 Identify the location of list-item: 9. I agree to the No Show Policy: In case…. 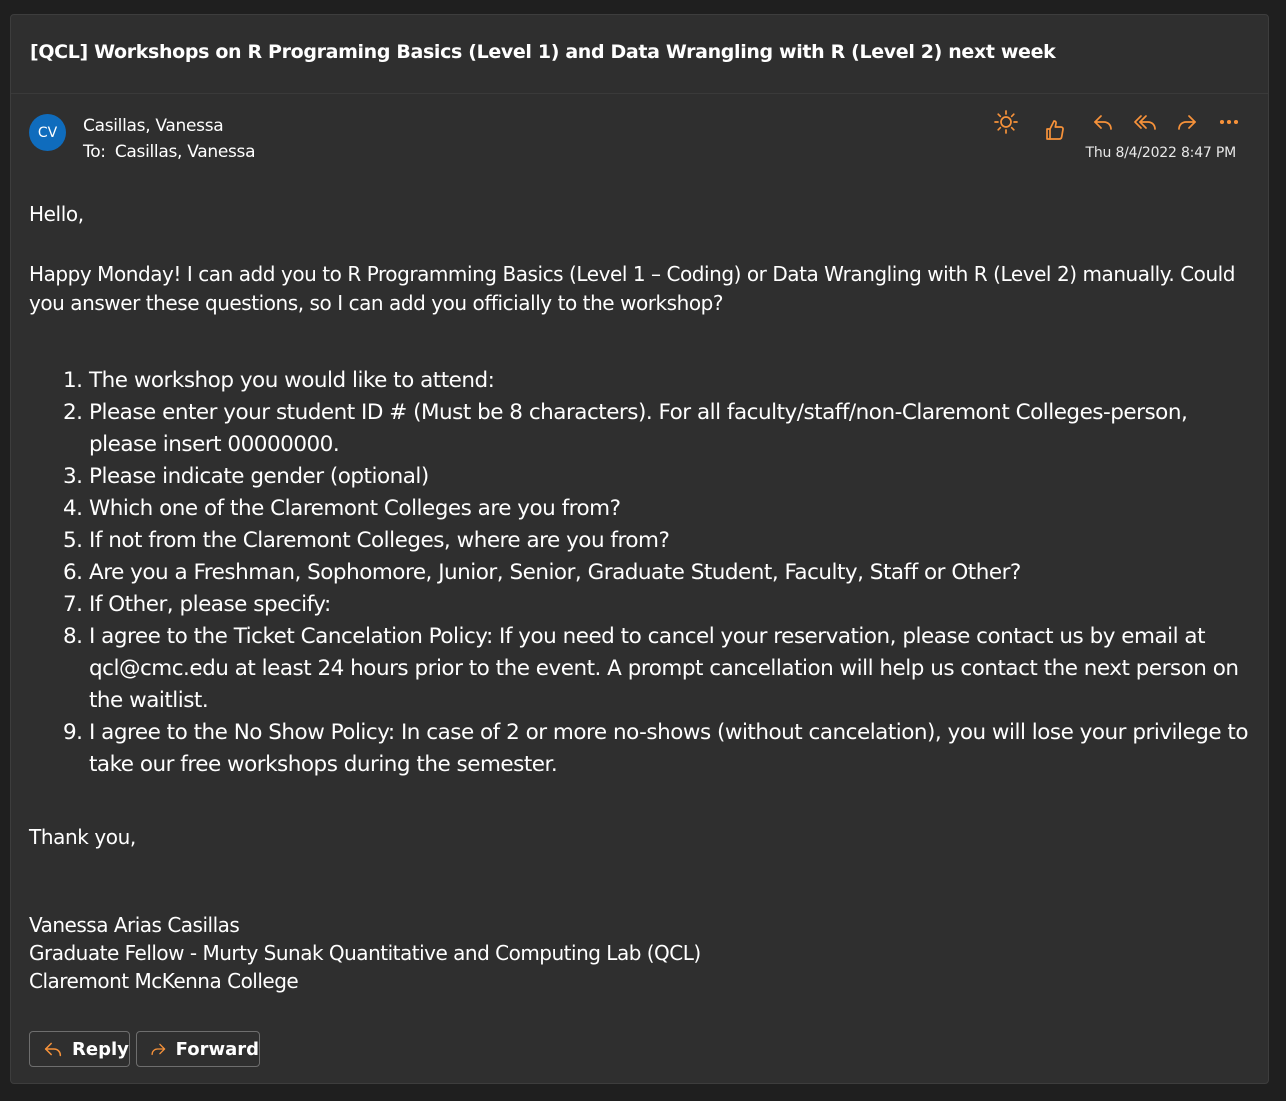
(656, 748).